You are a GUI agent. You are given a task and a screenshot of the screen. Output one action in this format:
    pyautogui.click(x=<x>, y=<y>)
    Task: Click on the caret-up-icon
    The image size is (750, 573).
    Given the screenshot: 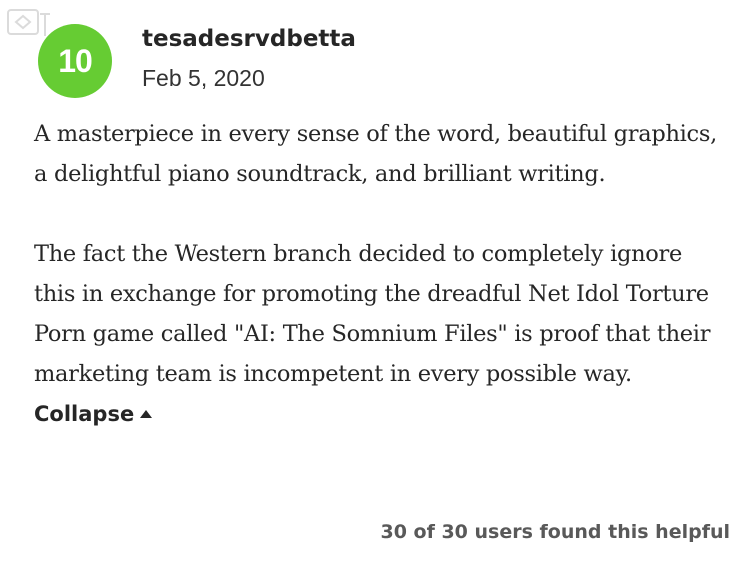 What is the action you would take?
    pyautogui.click(x=146, y=414)
    